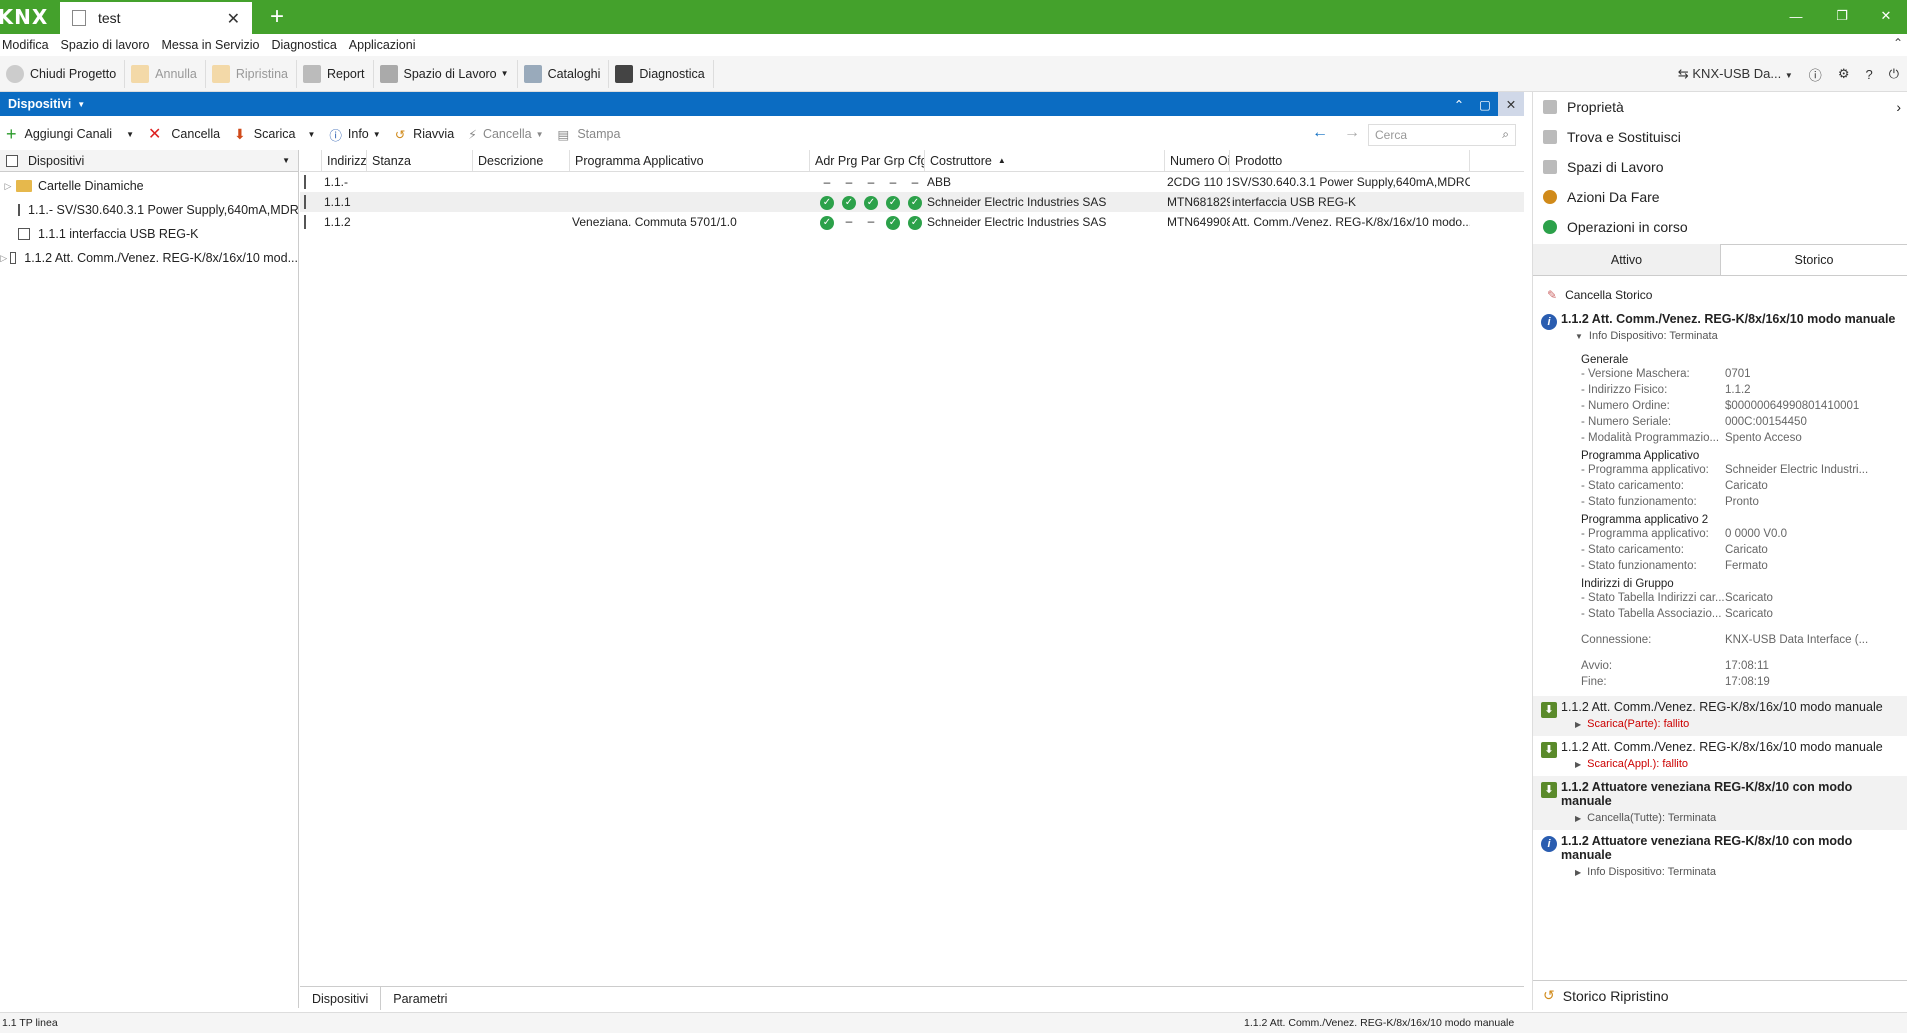 This screenshot has height=1033, width=1907. I want to click on maximize-icon: ▢, so click(1485, 104).